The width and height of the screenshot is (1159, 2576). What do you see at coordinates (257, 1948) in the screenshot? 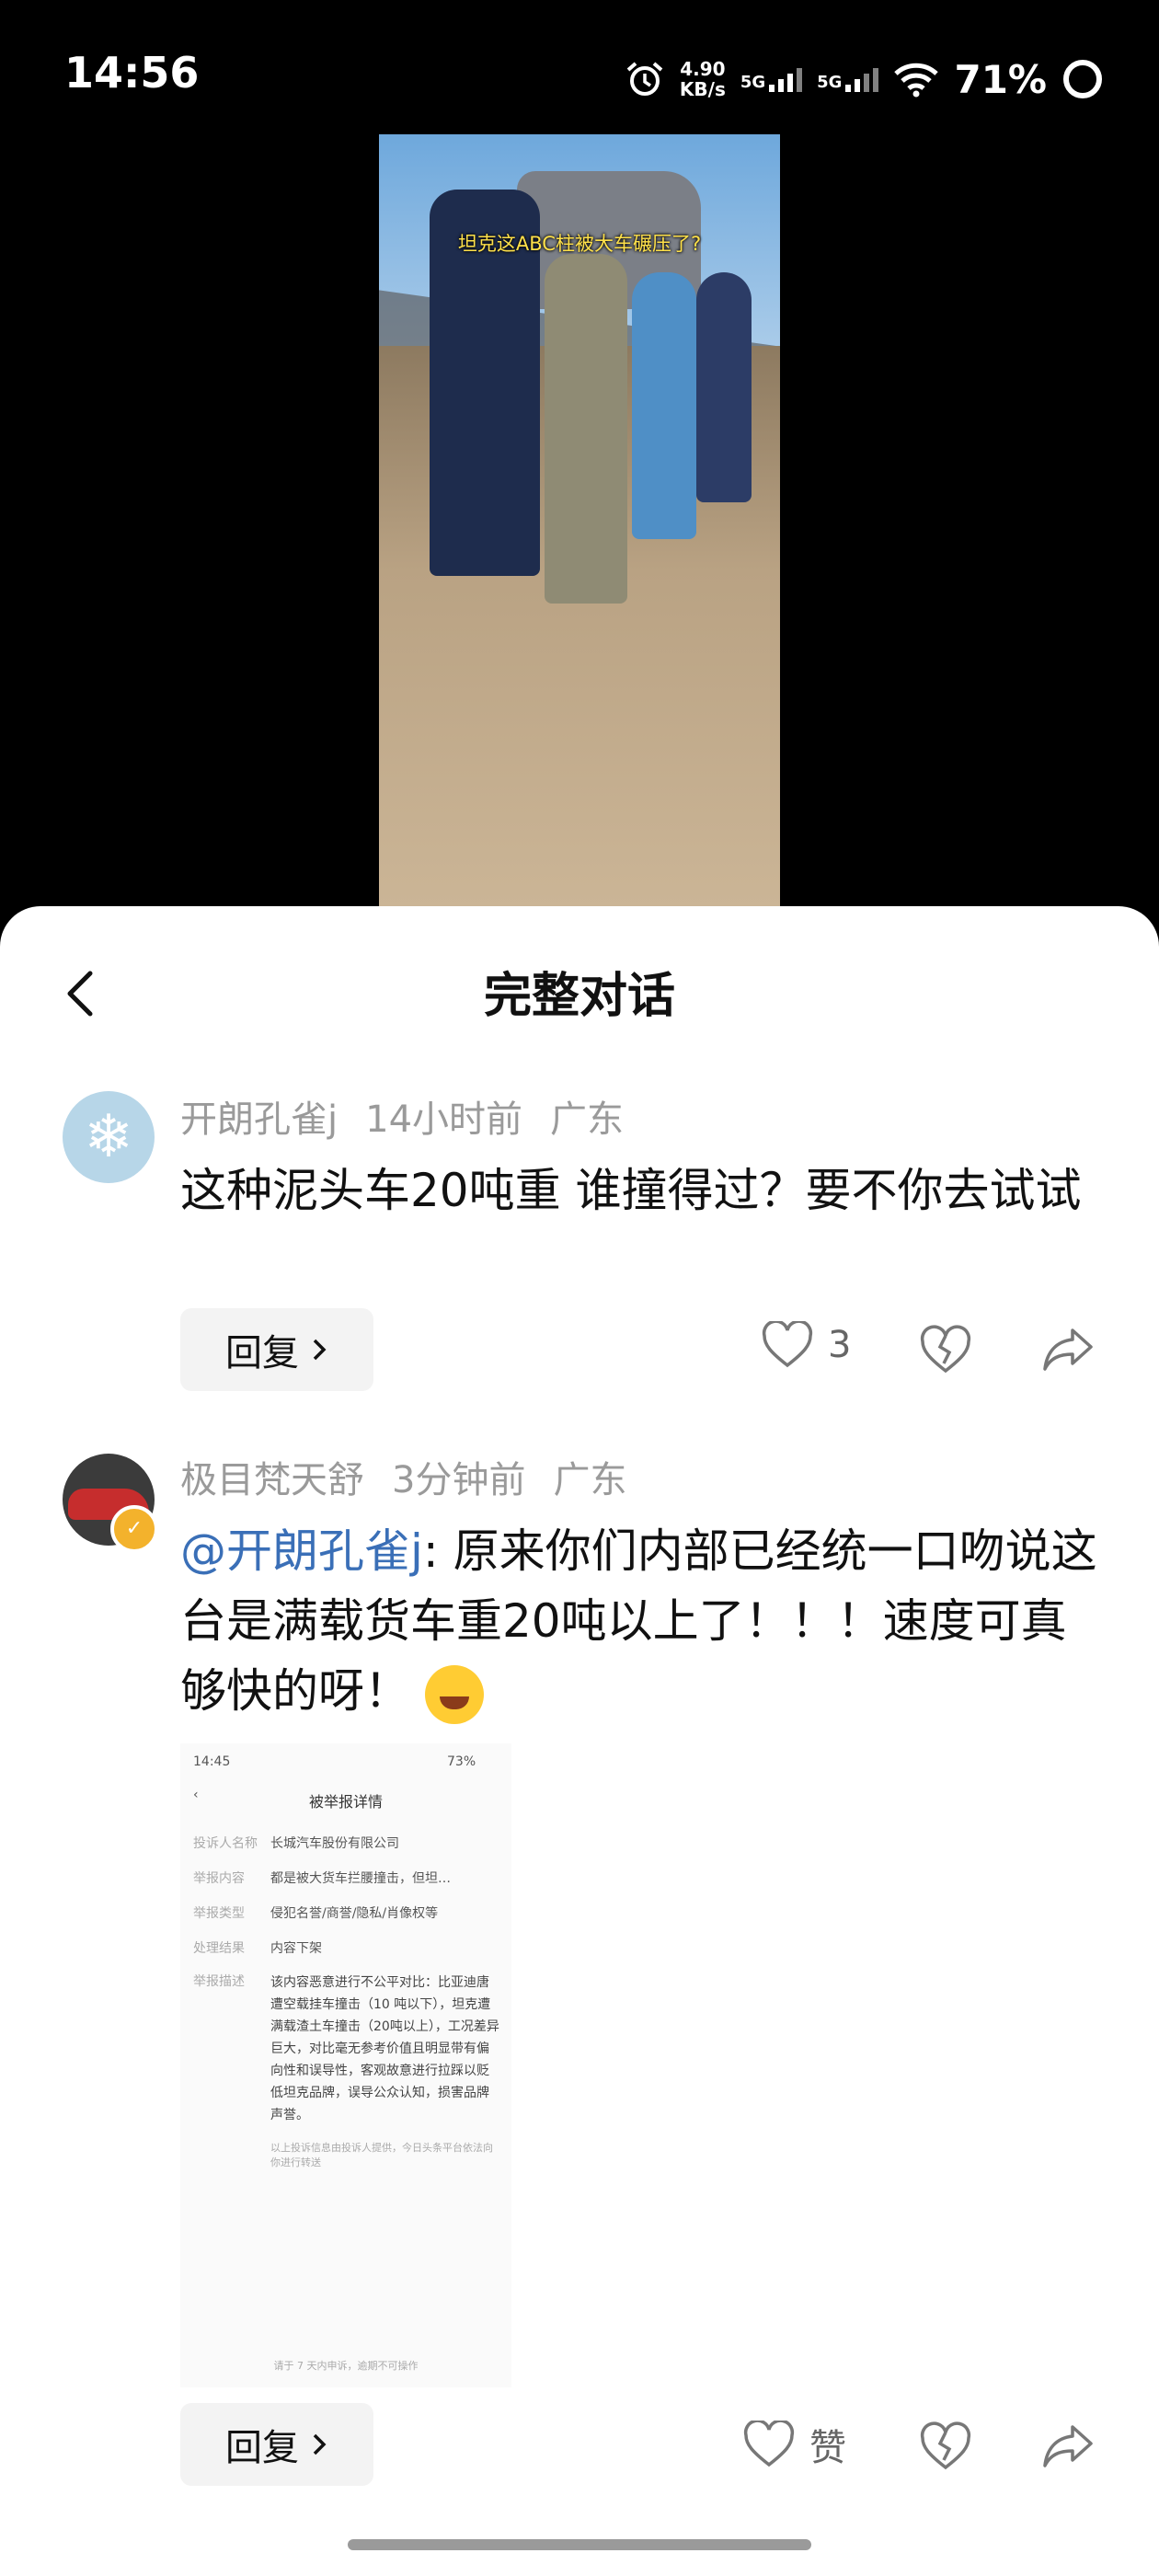
I see `screenshot-row: 处理结果 内容下架` at bounding box center [257, 1948].